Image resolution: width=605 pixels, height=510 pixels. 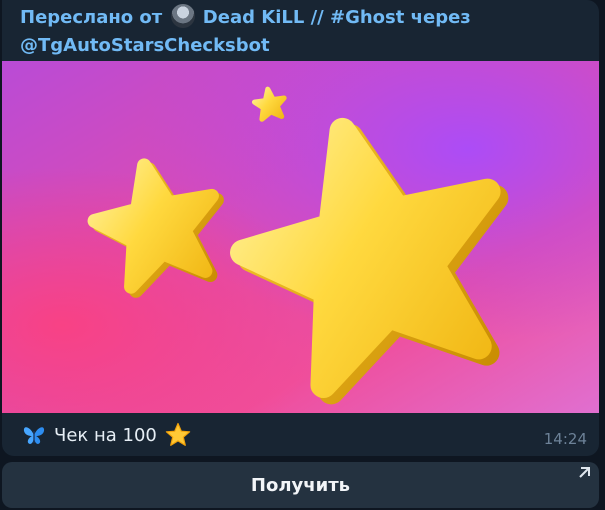 I want to click on get-button: Получить, so click(x=300, y=485).